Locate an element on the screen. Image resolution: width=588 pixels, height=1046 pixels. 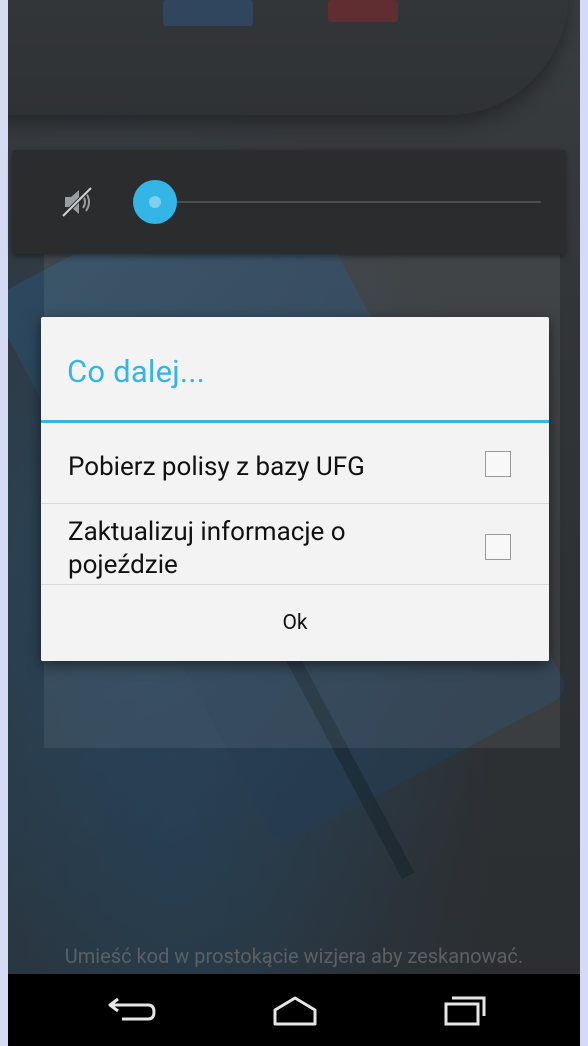
ok-button: Ok is located at coordinates (295, 623).